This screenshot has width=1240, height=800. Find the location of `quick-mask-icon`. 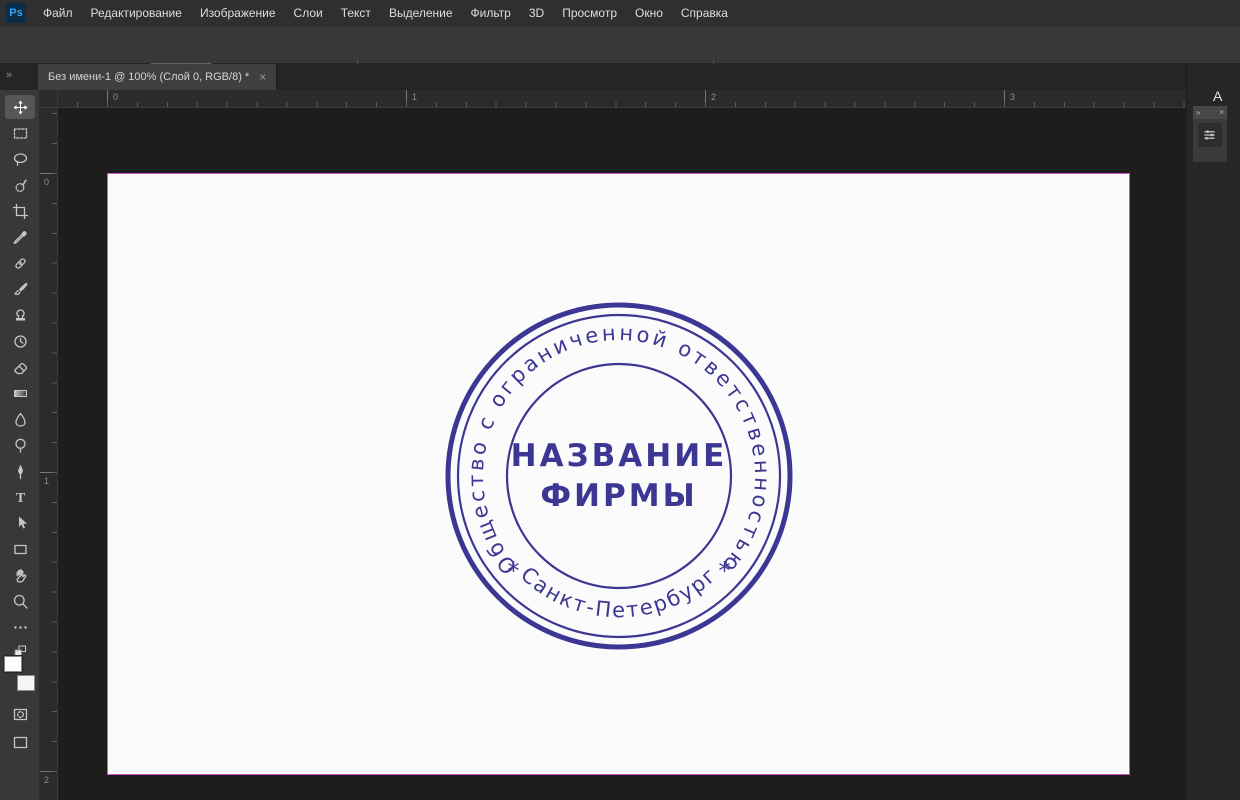

quick-mask-icon is located at coordinates (20, 714).